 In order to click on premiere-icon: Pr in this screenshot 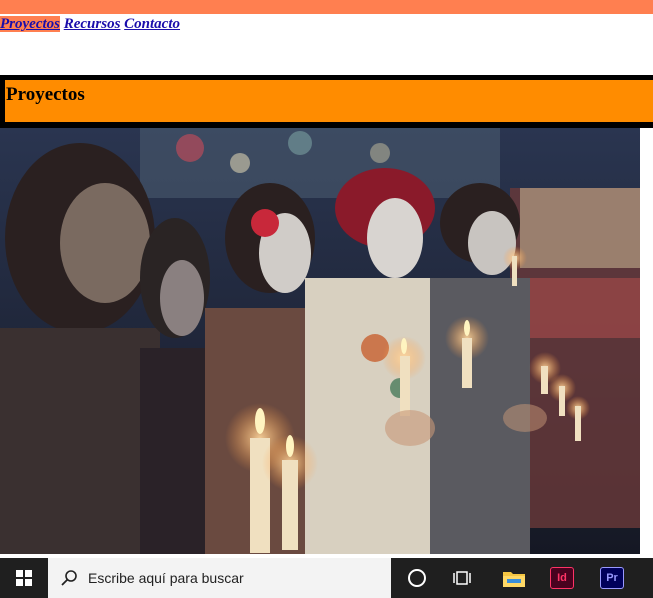, I will do `click(612, 578)`.